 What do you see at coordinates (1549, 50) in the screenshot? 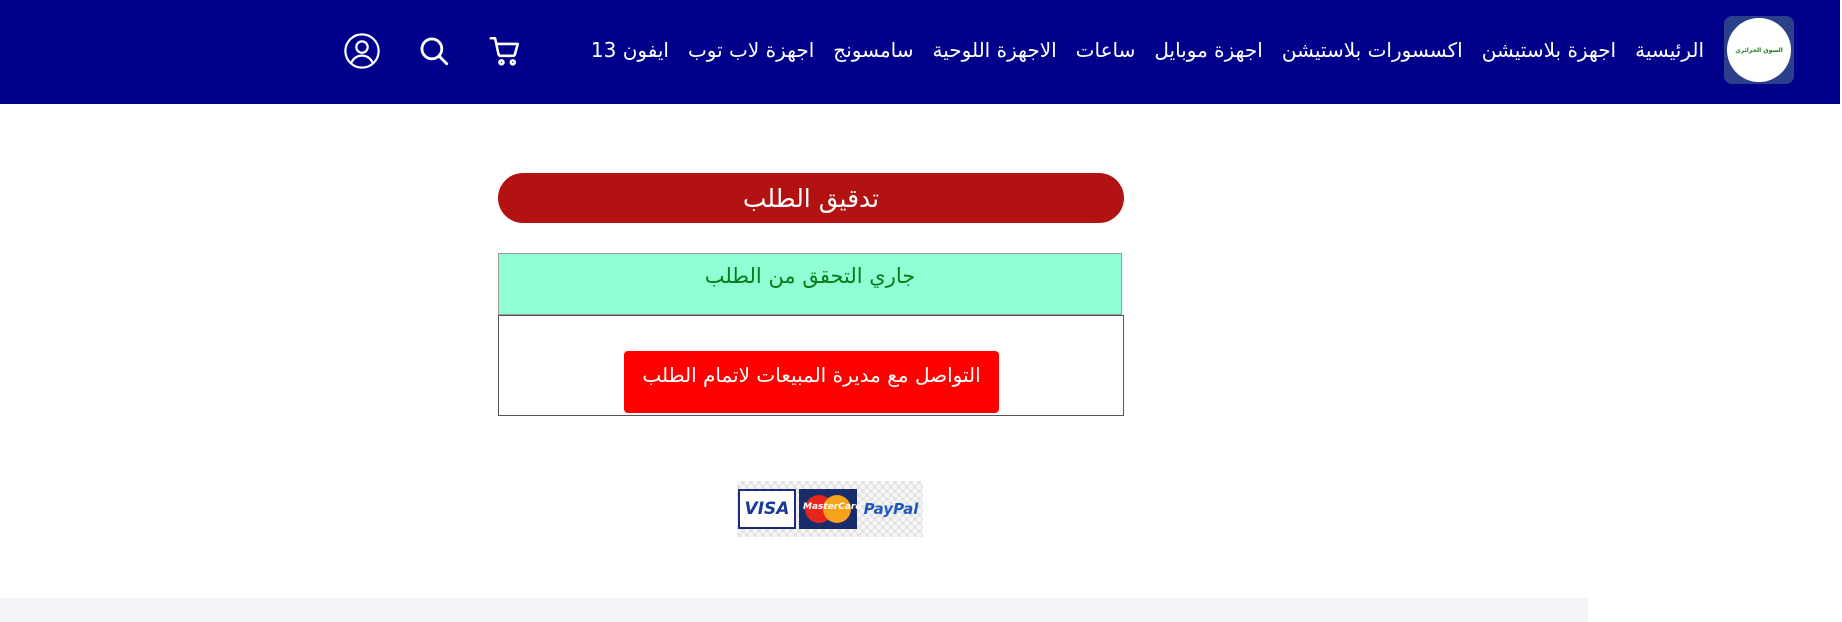
I see `nav-item-playstation-devices: اجهزة بلاستيشن` at bounding box center [1549, 50].